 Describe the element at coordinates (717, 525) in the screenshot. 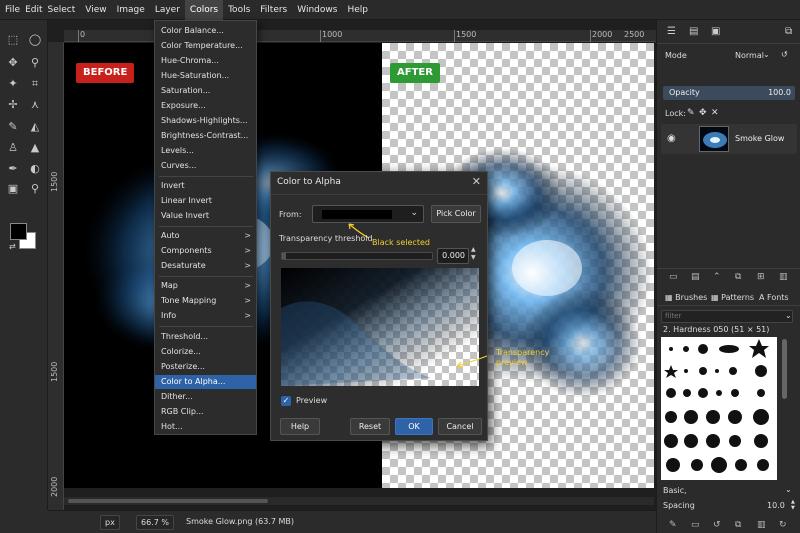

I see `refresh-icon: ↺` at that location.